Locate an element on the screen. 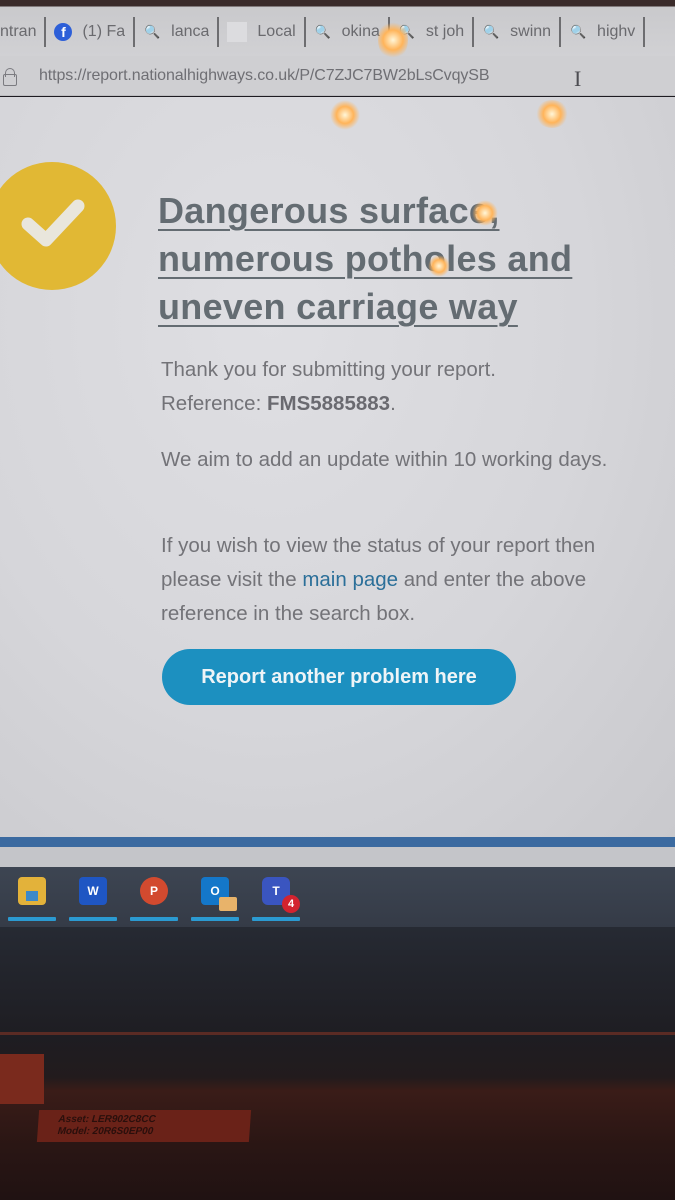 The image size is (675, 1200). folder-icon is located at coordinates (32, 891).